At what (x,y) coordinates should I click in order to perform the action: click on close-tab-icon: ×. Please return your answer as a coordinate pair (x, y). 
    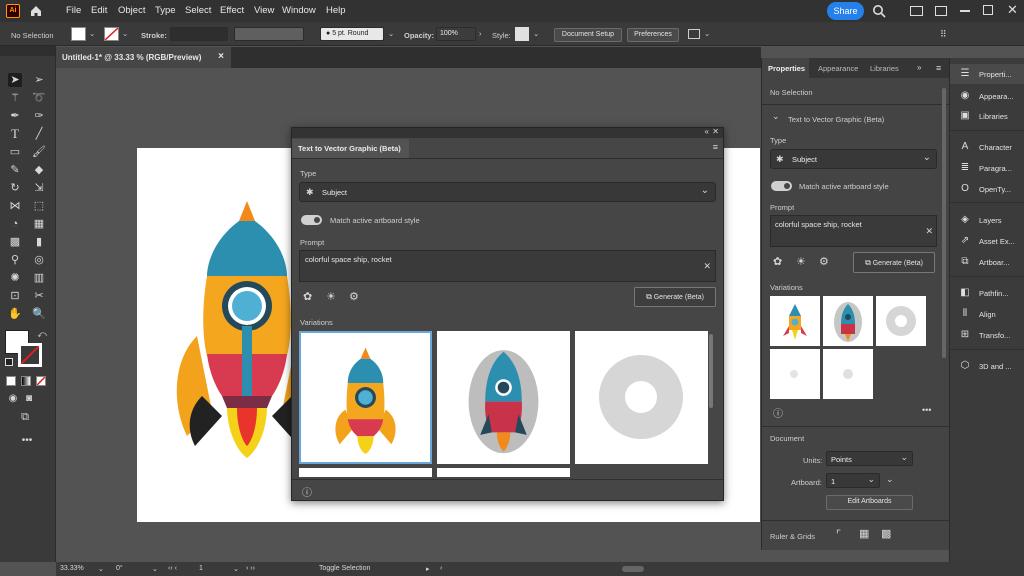
    Looking at the image, I should click on (221, 56).